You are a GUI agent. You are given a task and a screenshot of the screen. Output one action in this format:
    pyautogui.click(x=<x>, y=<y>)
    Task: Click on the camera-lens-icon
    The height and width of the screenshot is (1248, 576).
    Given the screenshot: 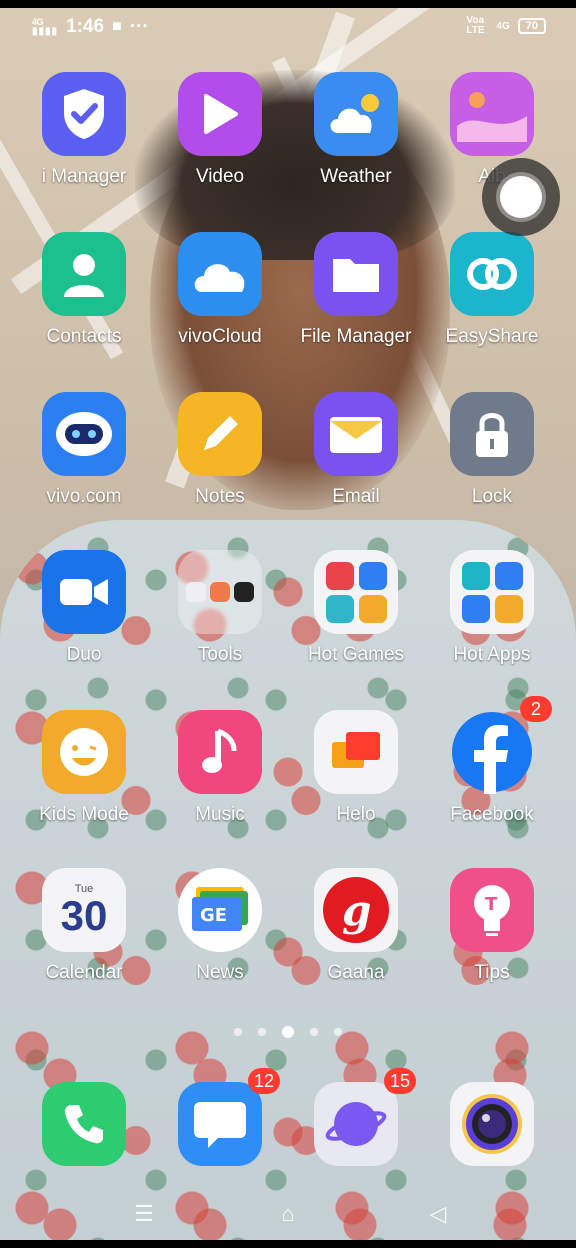 What is the action you would take?
    pyautogui.click(x=492, y=1124)
    